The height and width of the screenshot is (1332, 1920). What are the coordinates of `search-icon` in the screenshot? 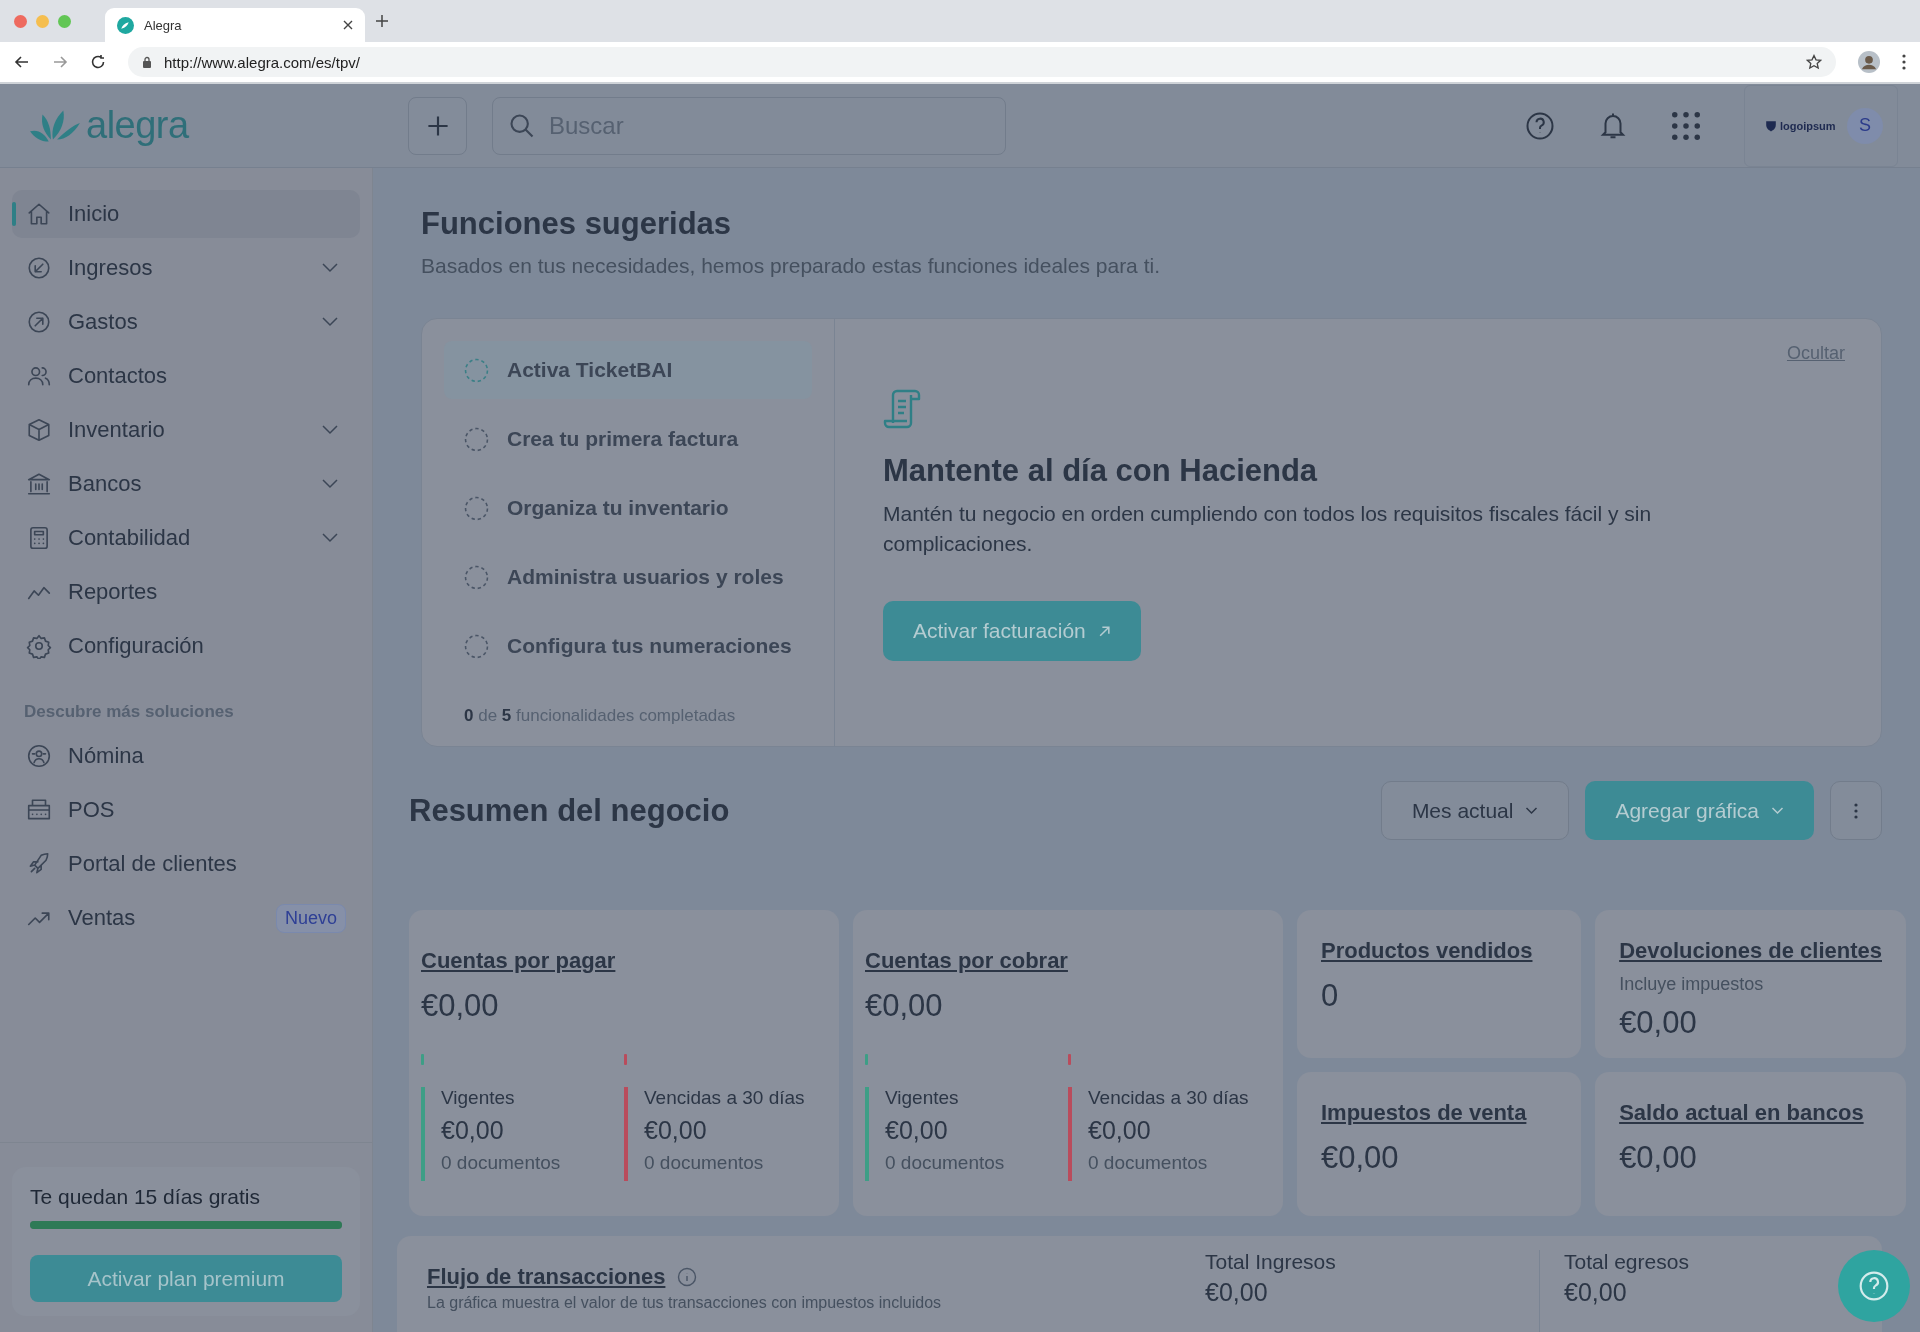 It's located at (522, 125).